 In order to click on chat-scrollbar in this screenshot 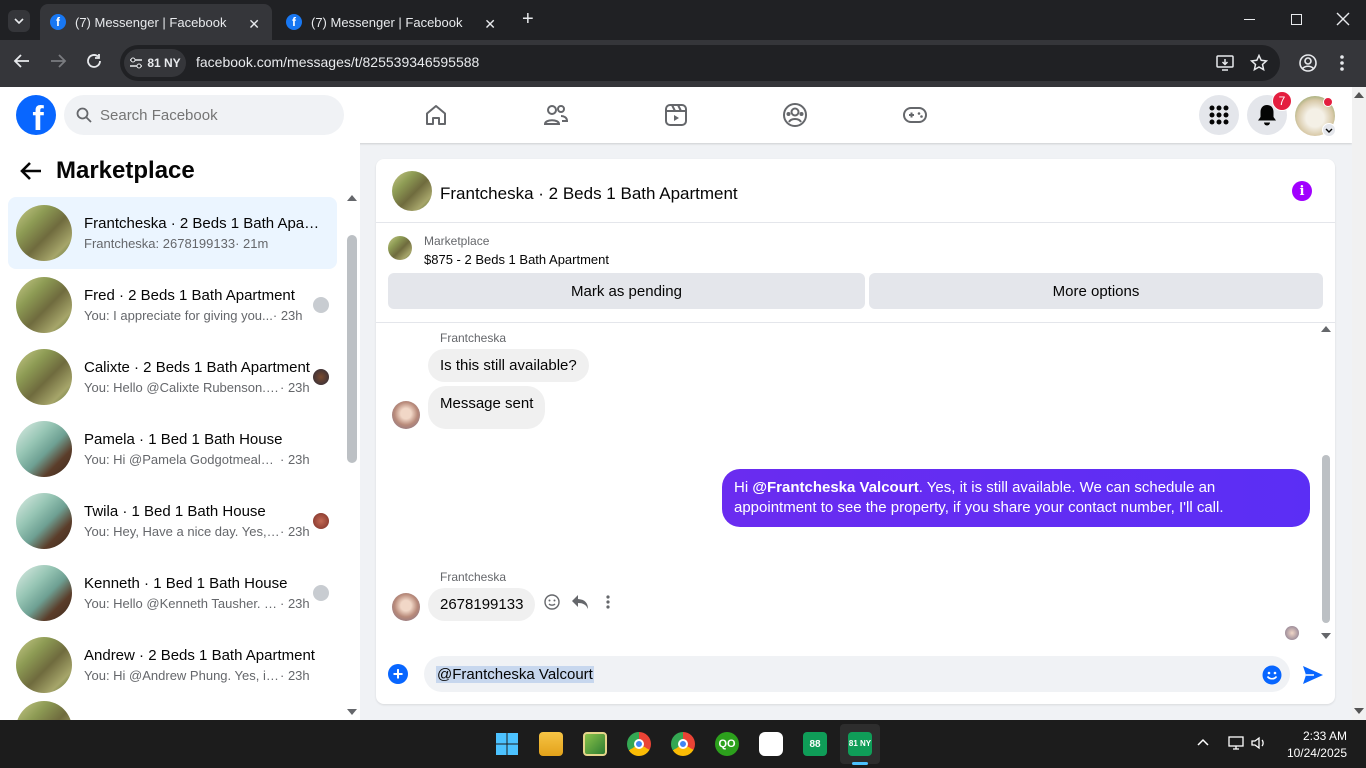, I will do `click(1326, 539)`.